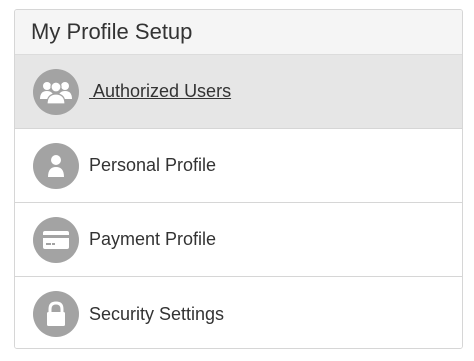 The width and height of the screenshot is (474, 361). What do you see at coordinates (160, 91) in the screenshot?
I see `menu-label-authorized-users: Authorized Users` at bounding box center [160, 91].